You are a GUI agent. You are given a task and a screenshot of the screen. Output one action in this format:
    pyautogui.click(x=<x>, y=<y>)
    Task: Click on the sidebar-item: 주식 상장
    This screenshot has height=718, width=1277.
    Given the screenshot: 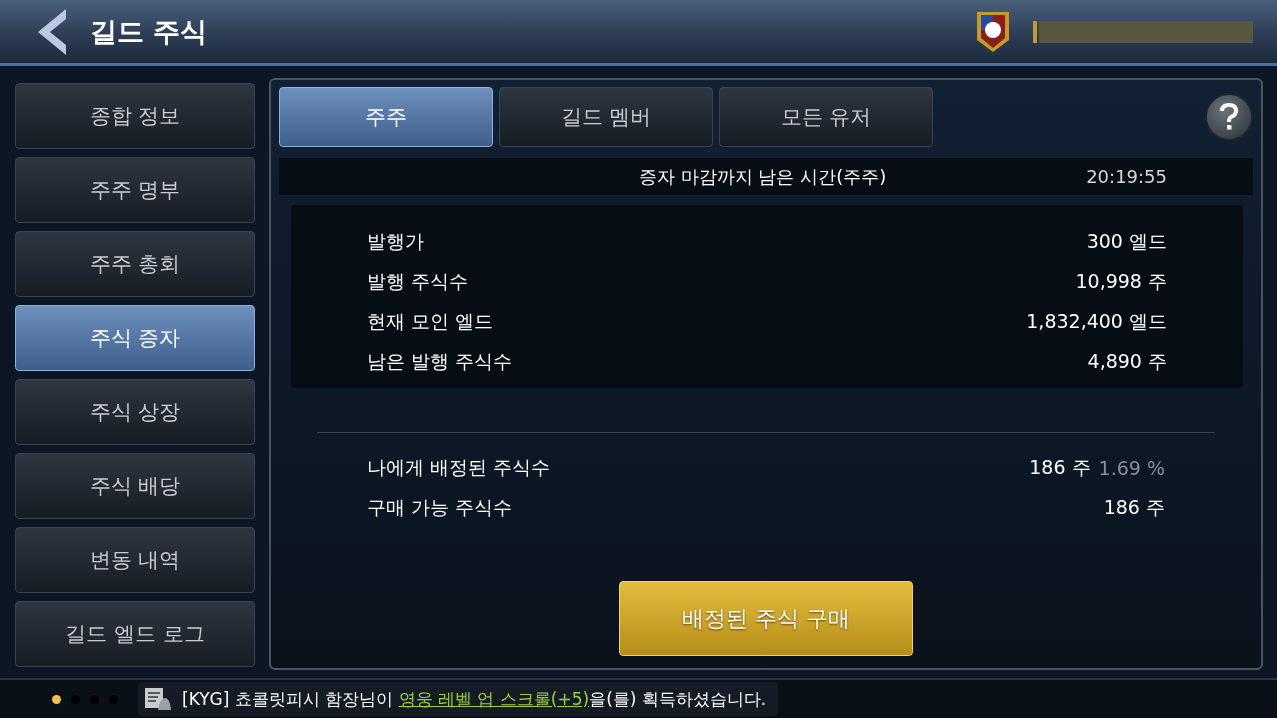 What is the action you would take?
    pyautogui.click(x=135, y=412)
    